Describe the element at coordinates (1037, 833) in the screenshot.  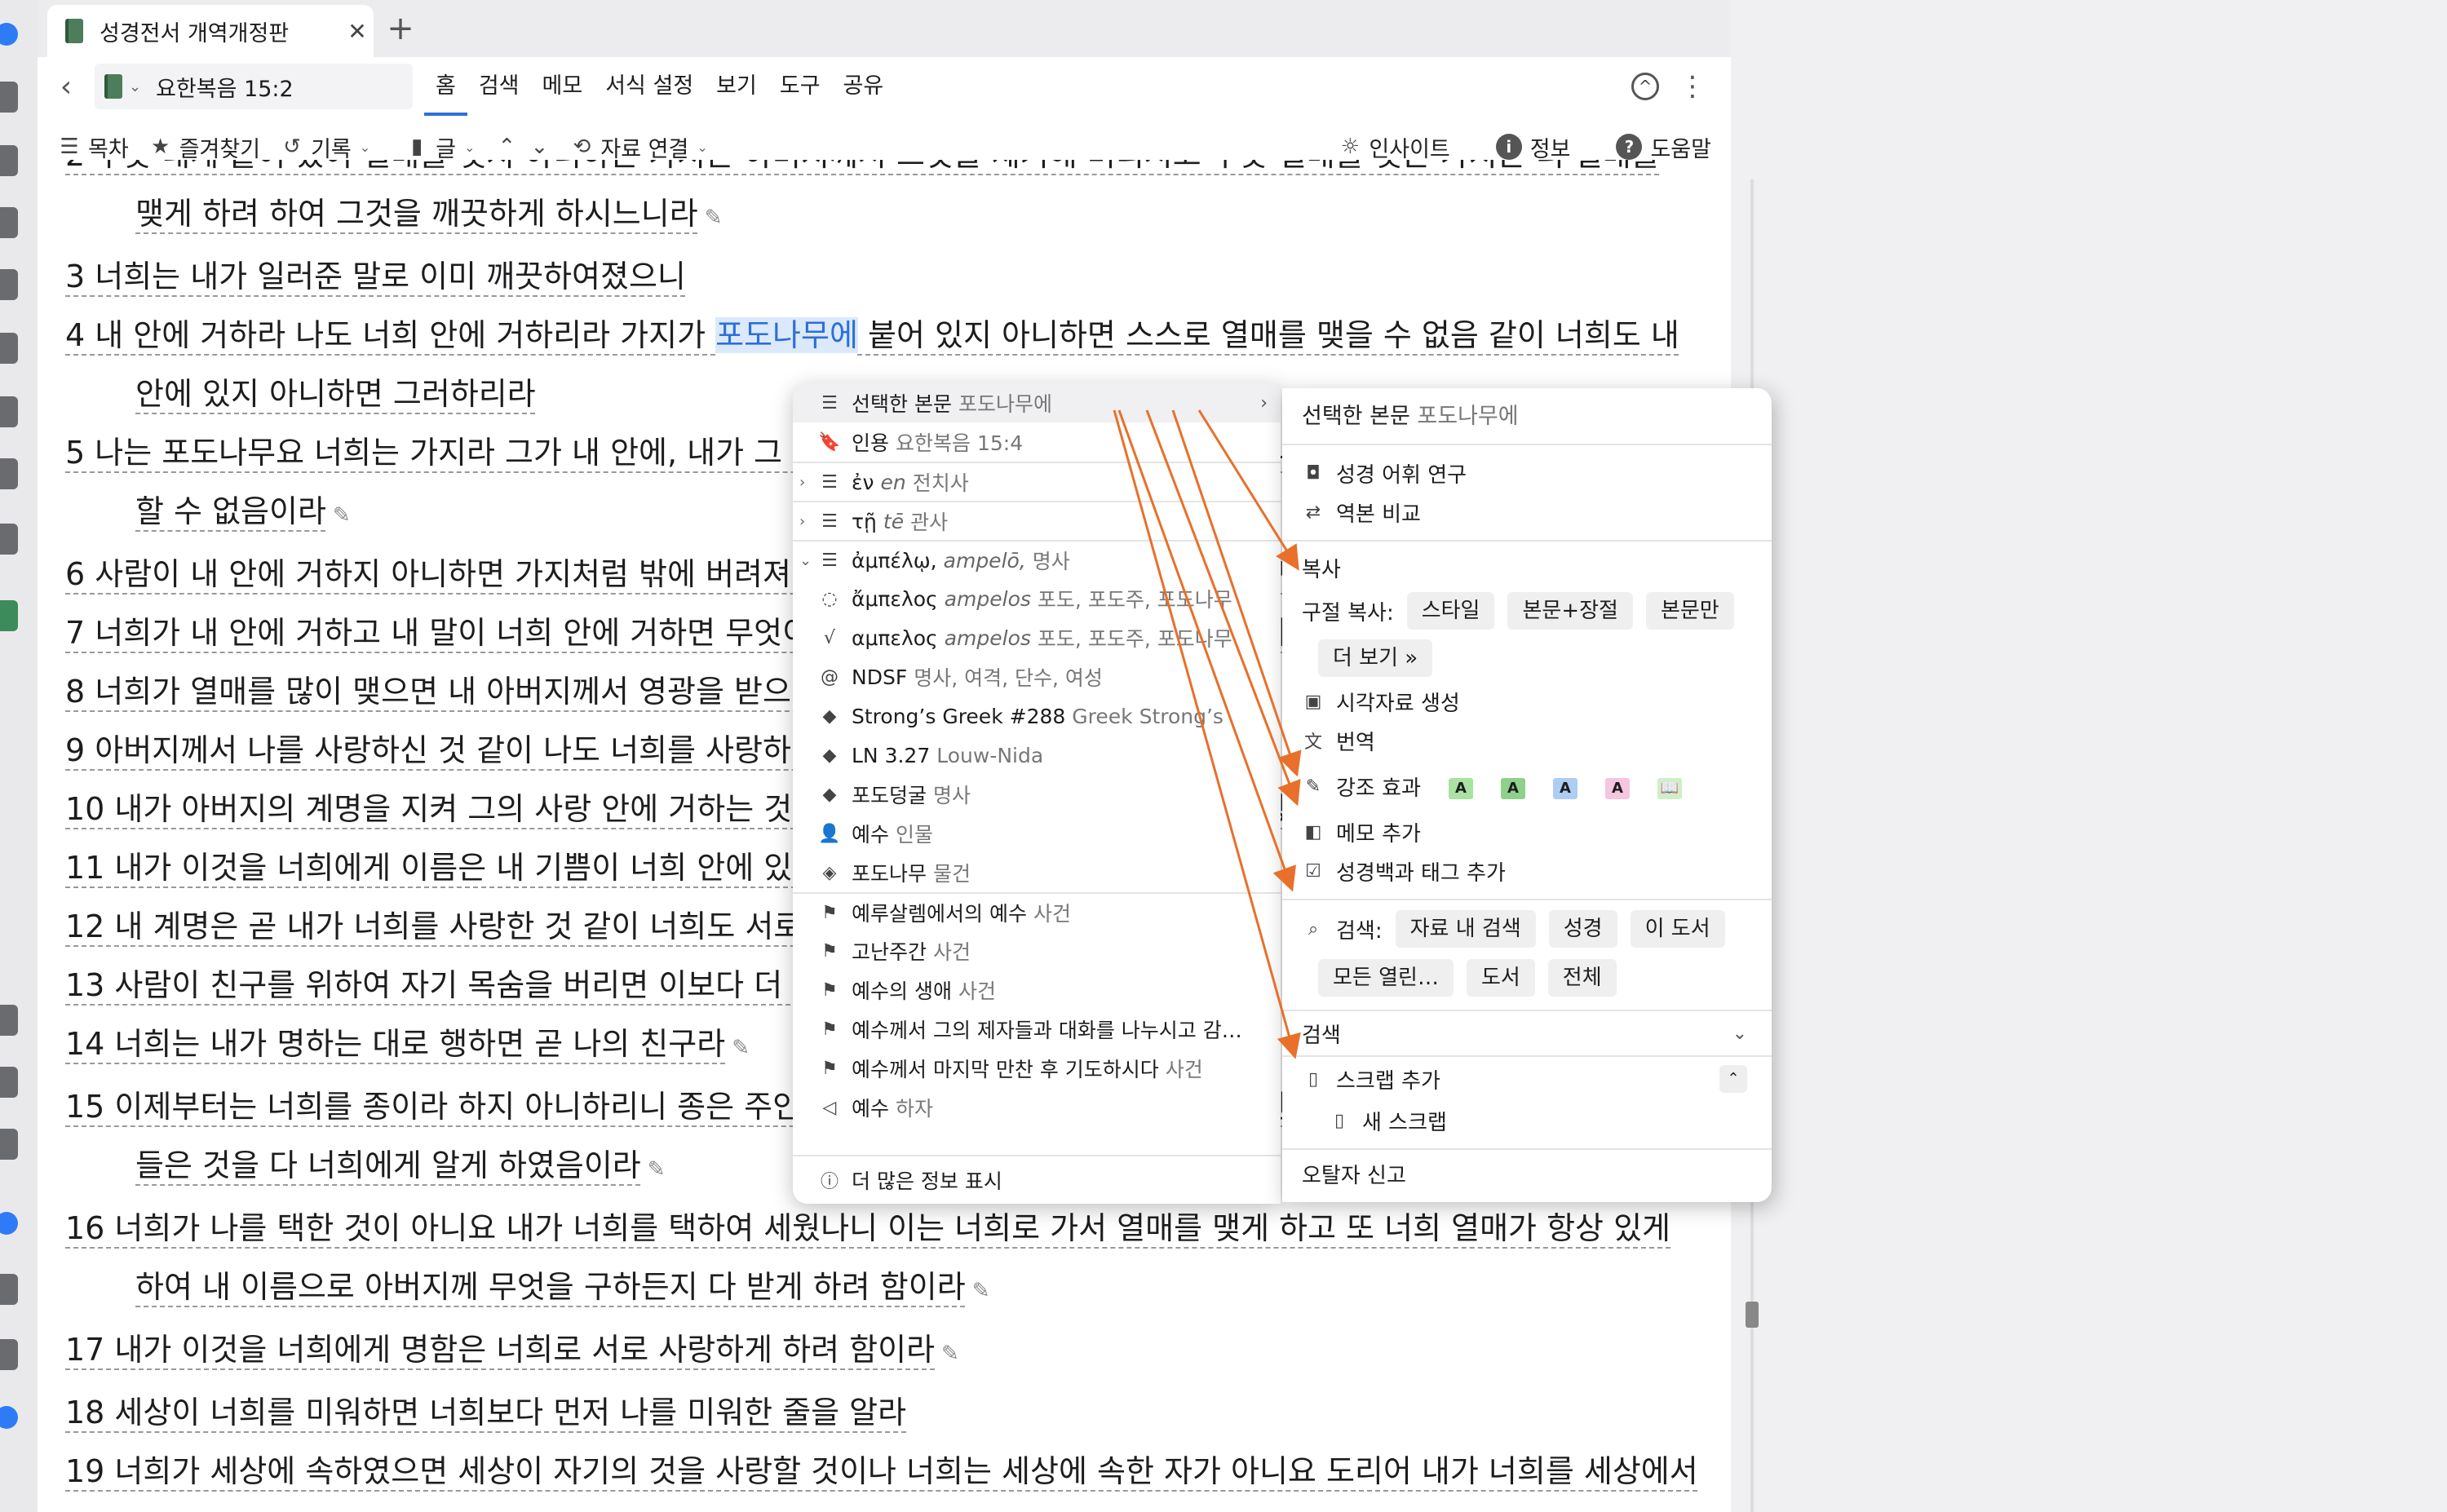
I see `context-menu-item: 👤 예수 인물` at that location.